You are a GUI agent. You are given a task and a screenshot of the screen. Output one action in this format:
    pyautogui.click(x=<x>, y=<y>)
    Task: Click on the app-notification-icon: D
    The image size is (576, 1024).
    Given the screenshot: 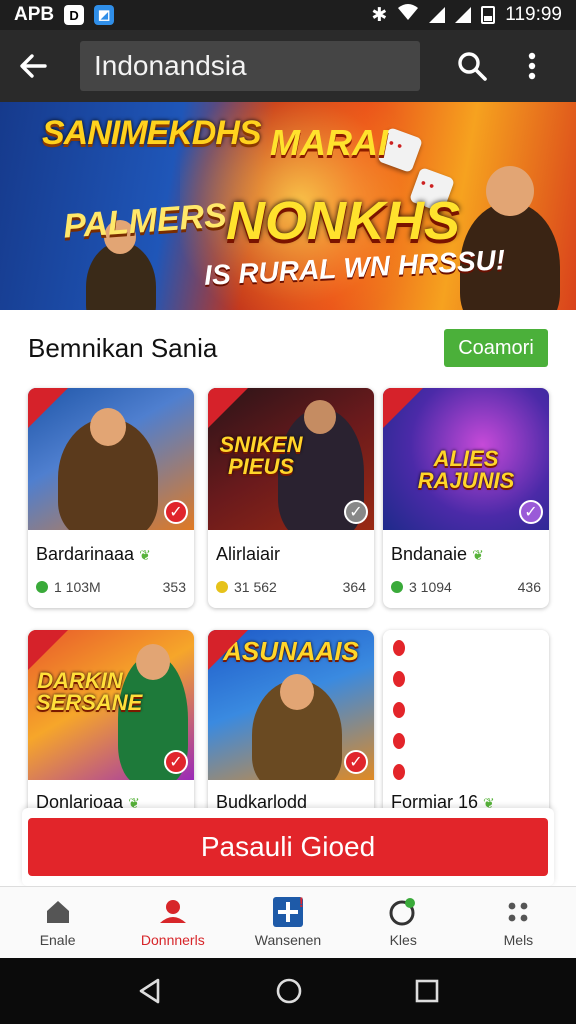 What is the action you would take?
    pyautogui.click(x=74, y=15)
    